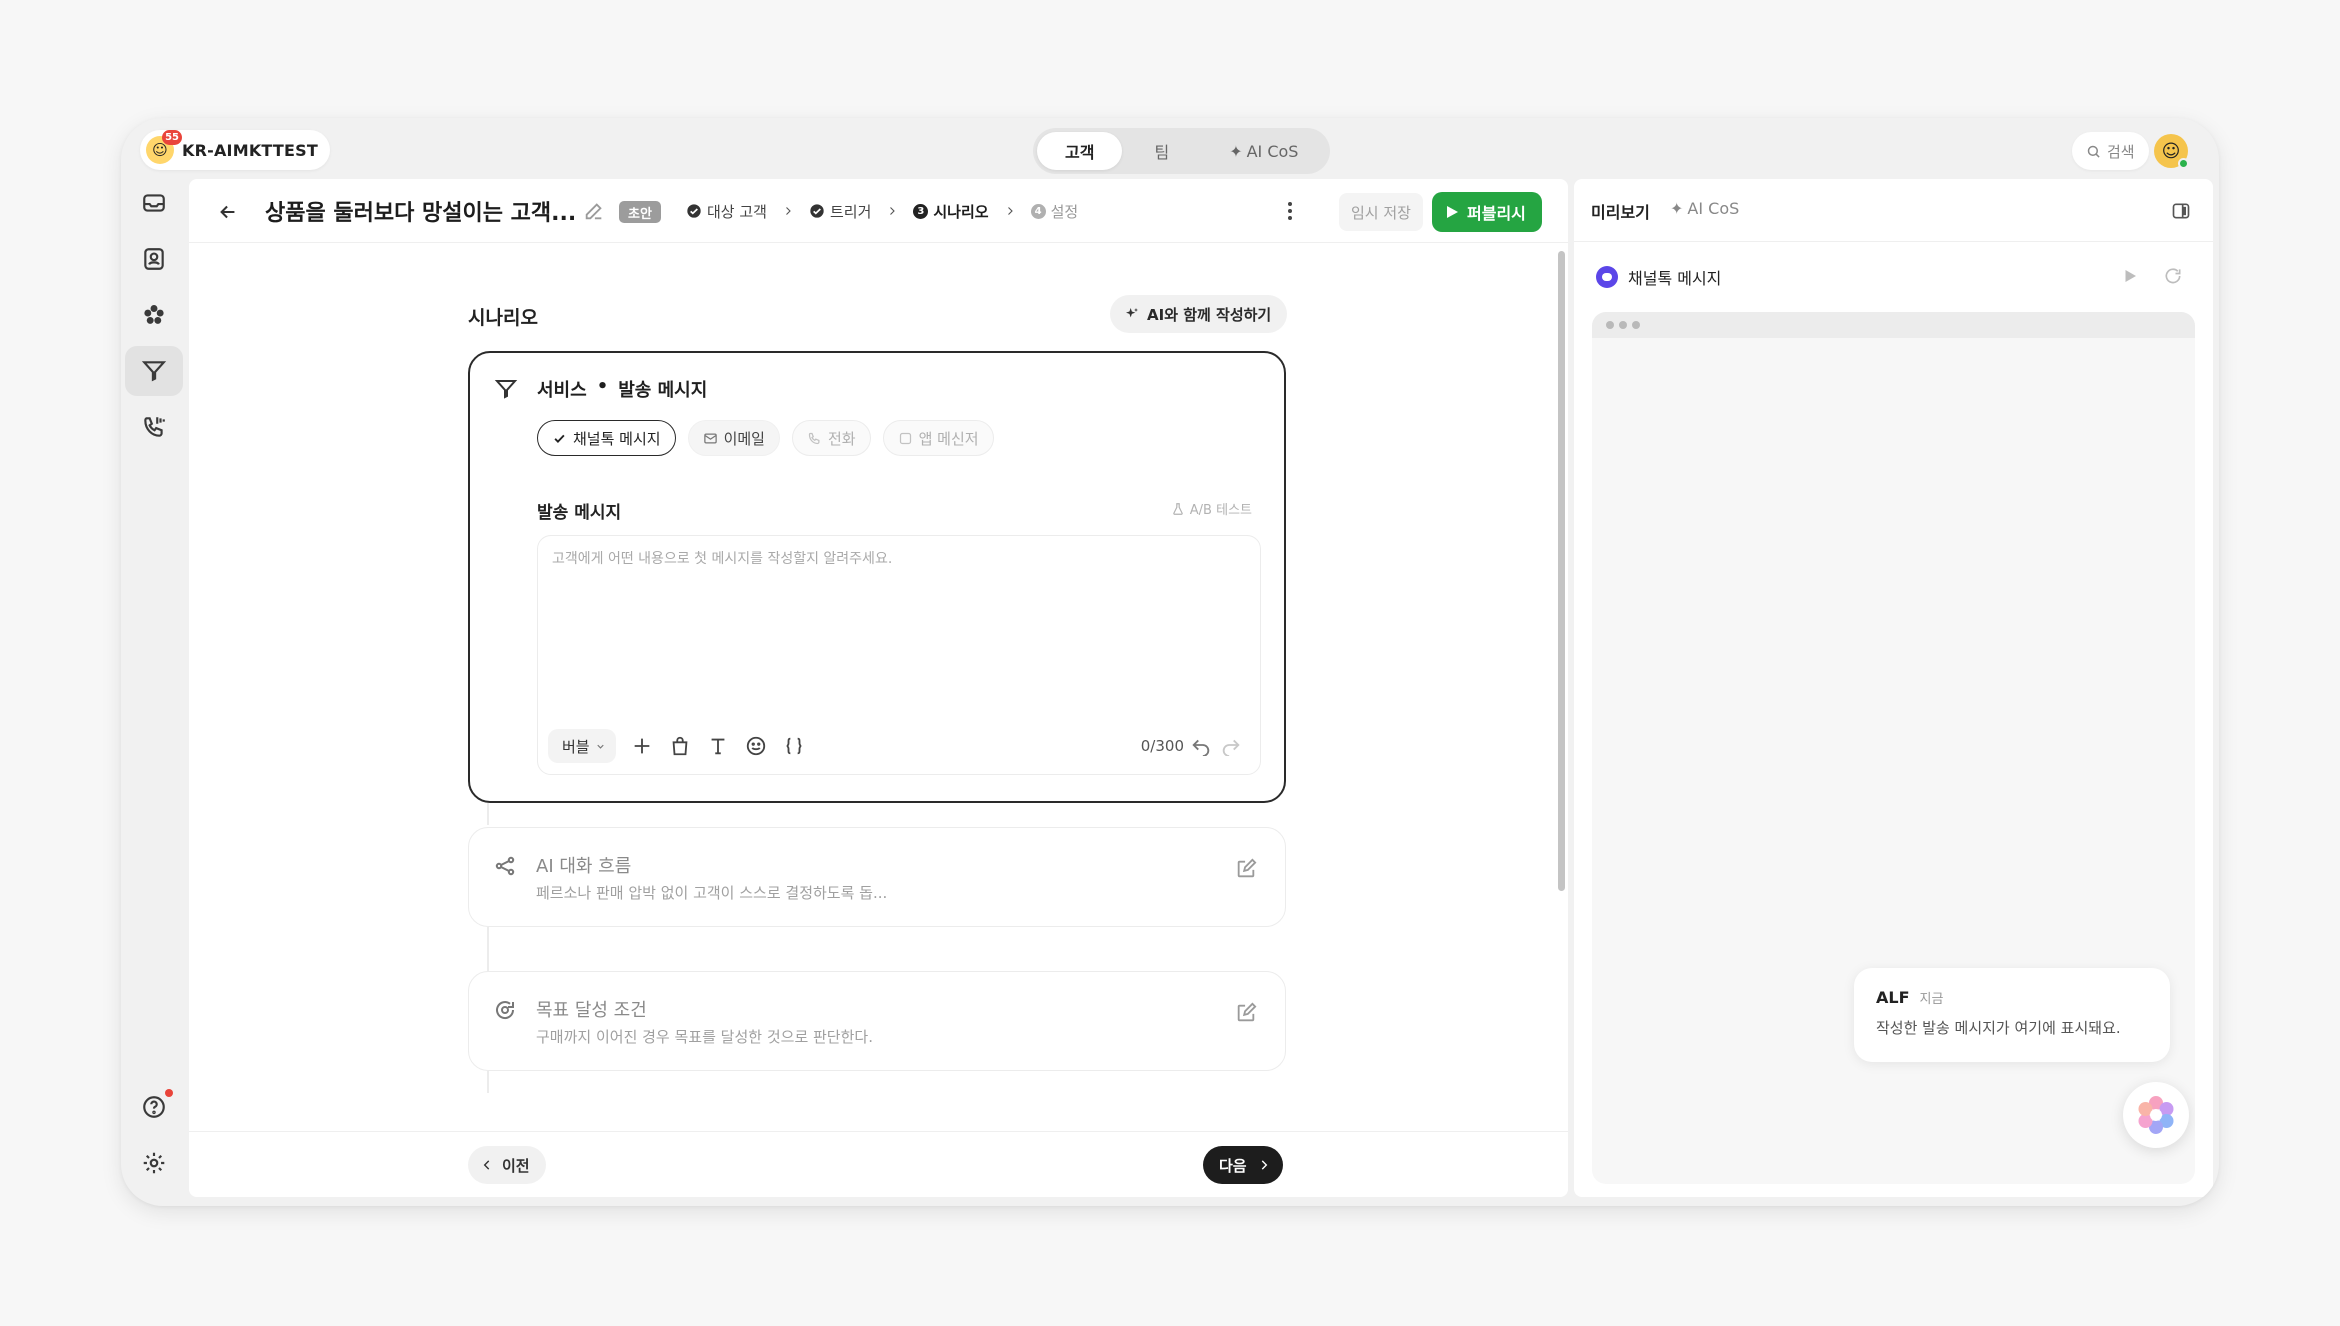 Image resolution: width=2340 pixels, height=1326 pixels. I want to click on phone-call-icon, so click(154, 427).